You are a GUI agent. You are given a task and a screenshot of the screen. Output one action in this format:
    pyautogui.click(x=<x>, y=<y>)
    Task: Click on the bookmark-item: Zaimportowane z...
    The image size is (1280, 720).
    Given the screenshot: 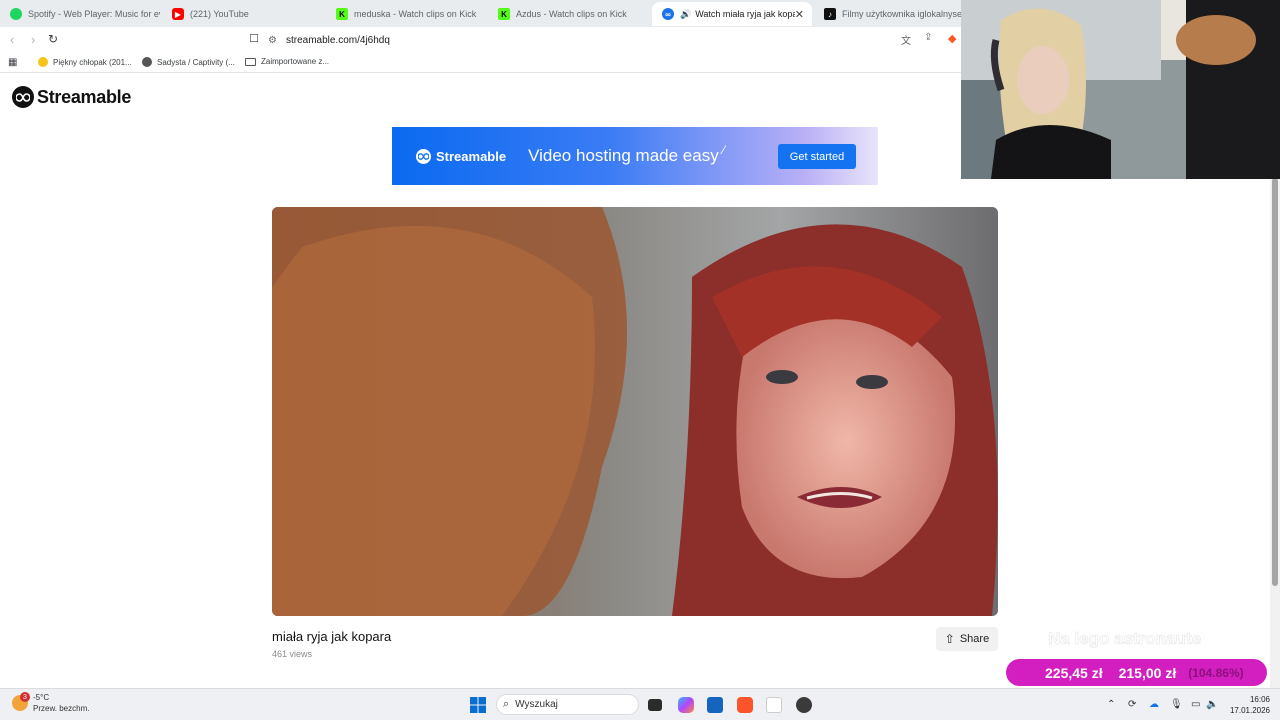 What is the action you would take?
    pyautogui.click(x=287, y=61)
    